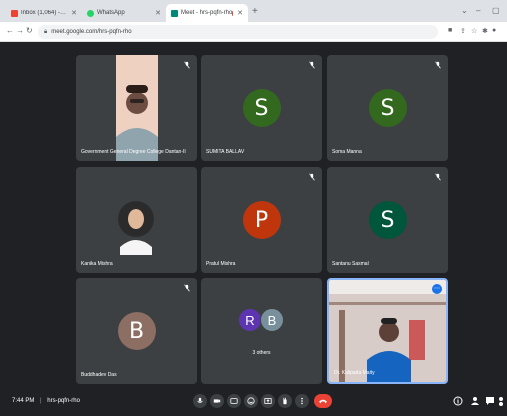 The image size is (507, 416). Describe the element at coordinates (46, 31) in the screenshot. I see `lock-icon: 🔒︎` at that location.